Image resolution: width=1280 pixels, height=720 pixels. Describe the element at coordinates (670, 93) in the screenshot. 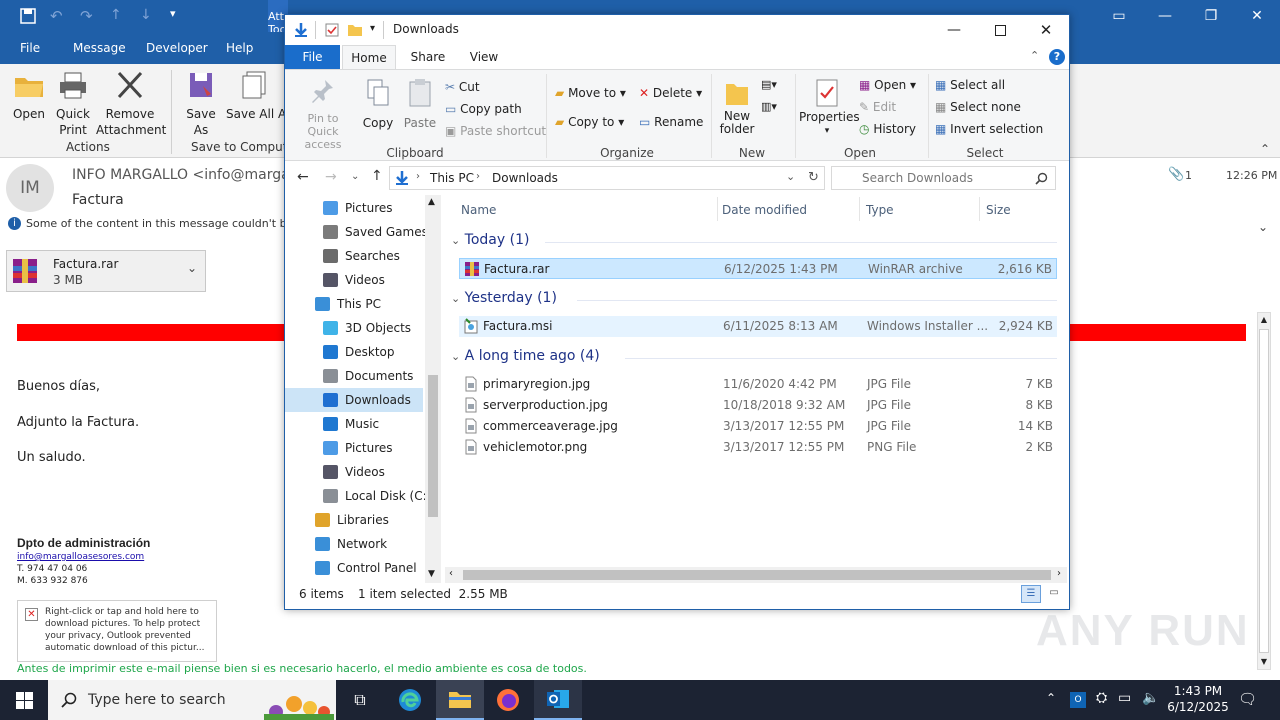

I see `delete-button: ✕ Delete ▾` at that location.